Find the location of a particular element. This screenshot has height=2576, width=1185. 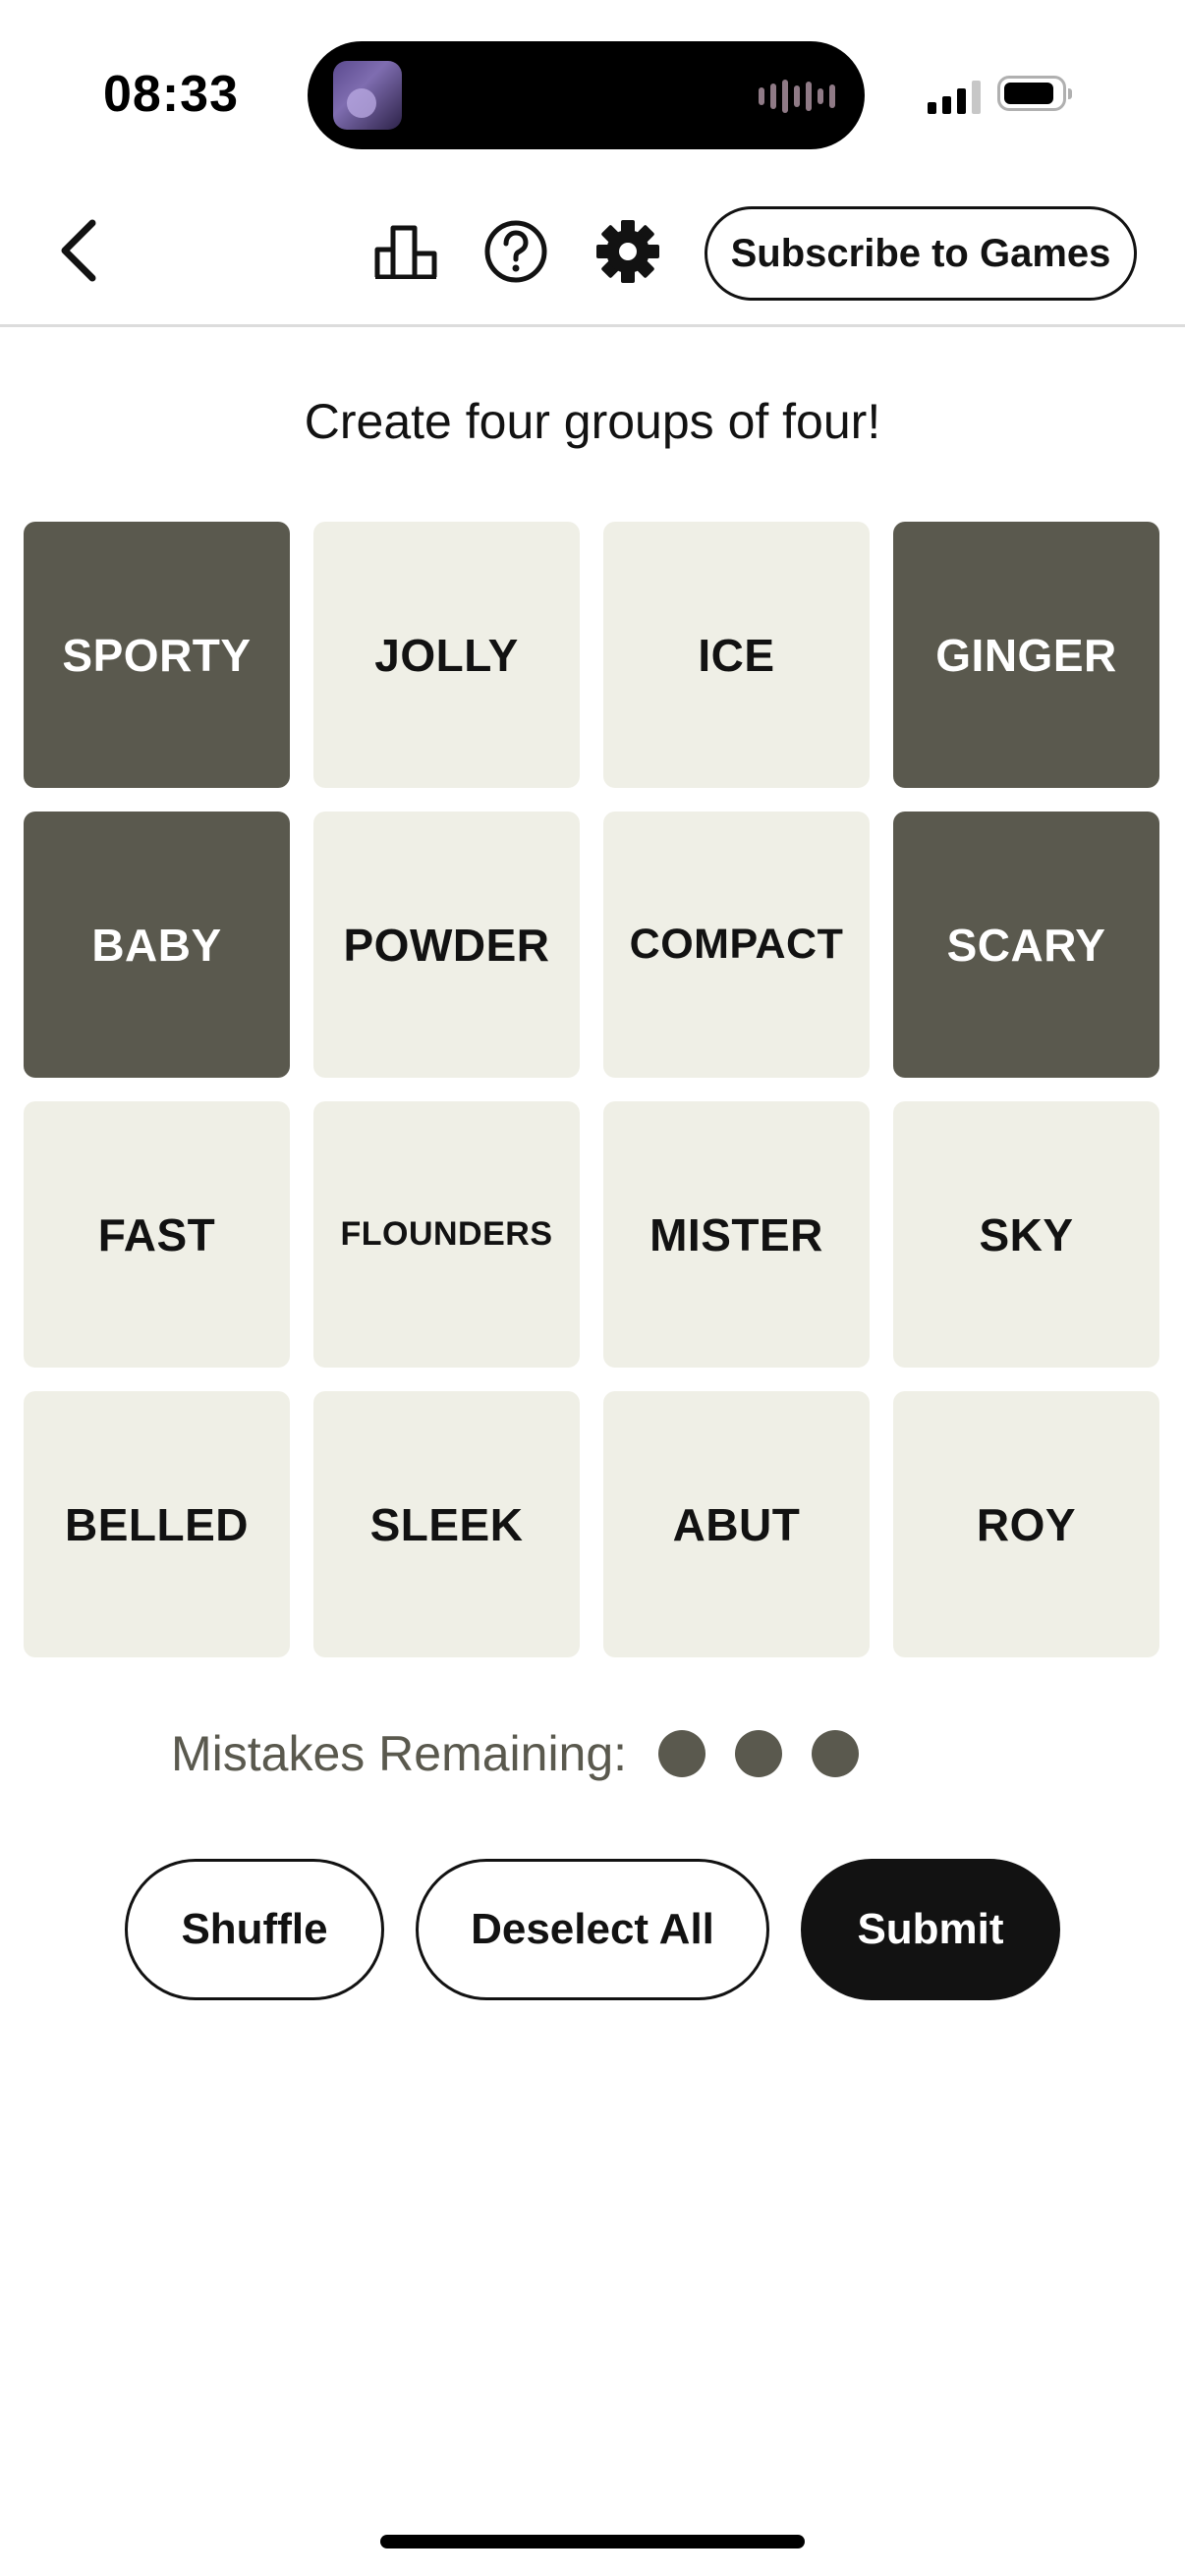

home-indicator is located at coordinates (592, 2541).